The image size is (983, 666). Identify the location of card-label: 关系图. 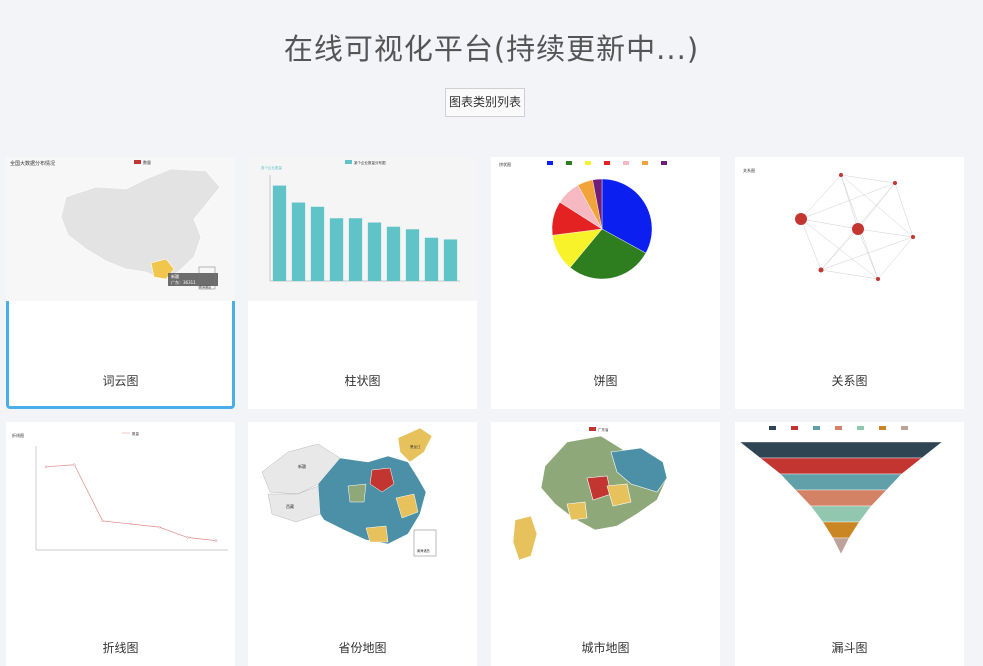
(849, 381).